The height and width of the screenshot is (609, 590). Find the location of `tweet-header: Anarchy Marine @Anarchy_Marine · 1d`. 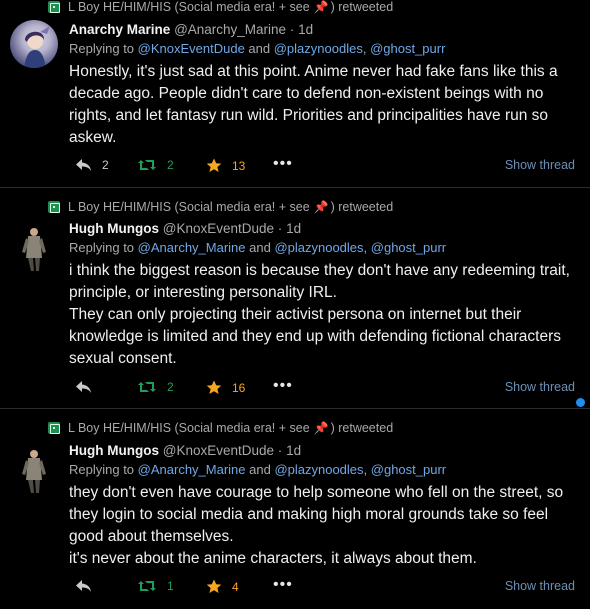

tweet-header: Anarchy Marine @Anarchy_Marine · 1d is located at coordinates (191, 29).